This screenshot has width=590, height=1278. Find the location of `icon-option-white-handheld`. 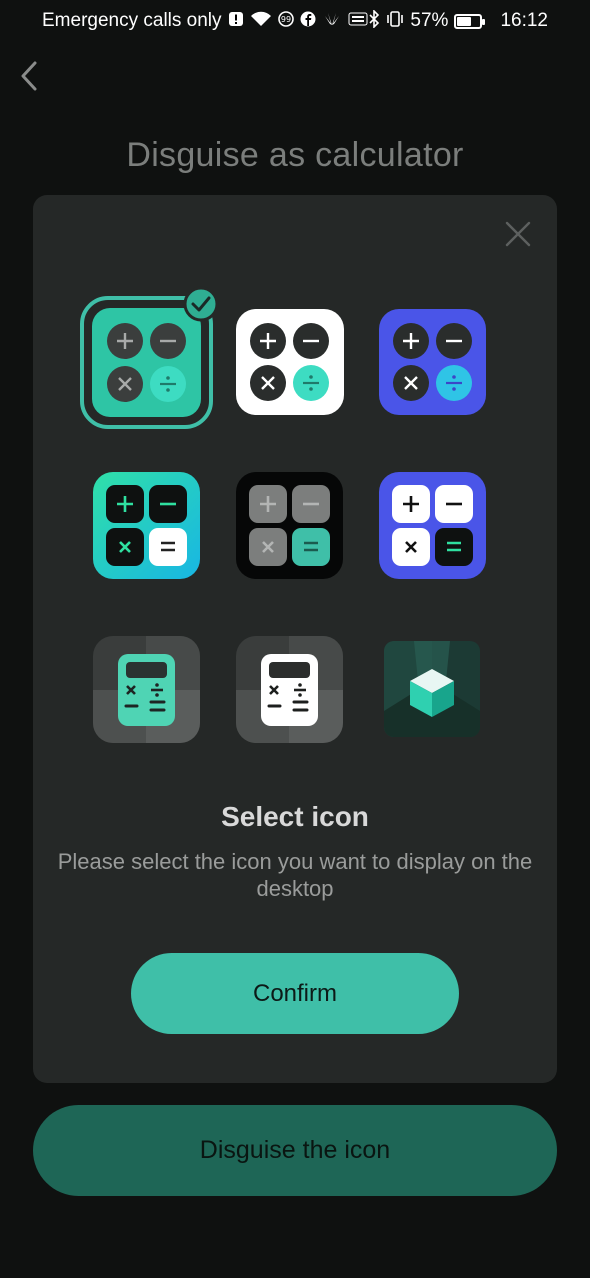

icon-option-white-handheld is located at coordinates (290, 690).